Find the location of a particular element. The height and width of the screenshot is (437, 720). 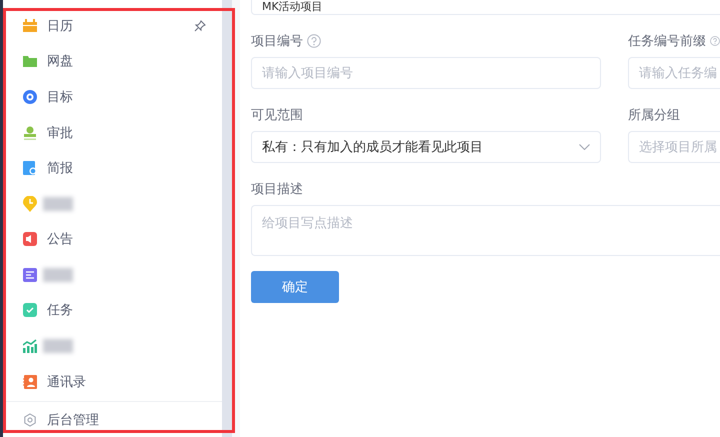

sidebar-item: 目标 is located at coordinates (112, 97).